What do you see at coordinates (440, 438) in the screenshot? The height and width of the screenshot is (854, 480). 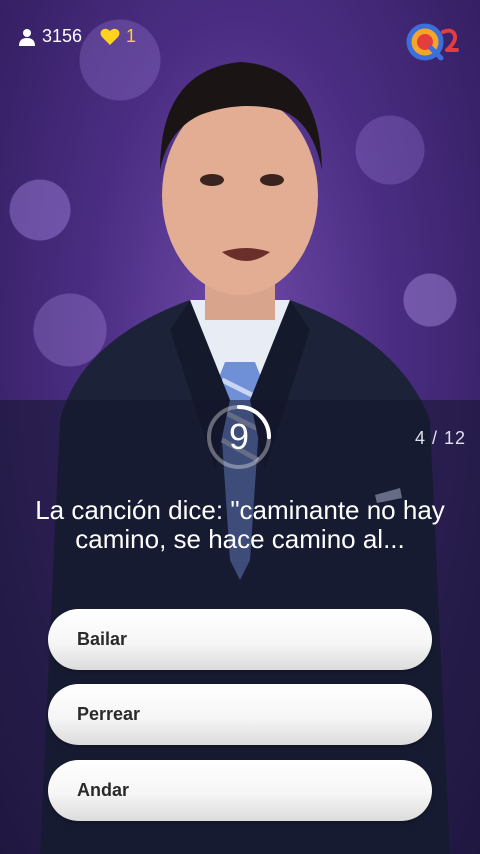 I see `question-progress: 4 / 12` at bounding box center [440, 438].